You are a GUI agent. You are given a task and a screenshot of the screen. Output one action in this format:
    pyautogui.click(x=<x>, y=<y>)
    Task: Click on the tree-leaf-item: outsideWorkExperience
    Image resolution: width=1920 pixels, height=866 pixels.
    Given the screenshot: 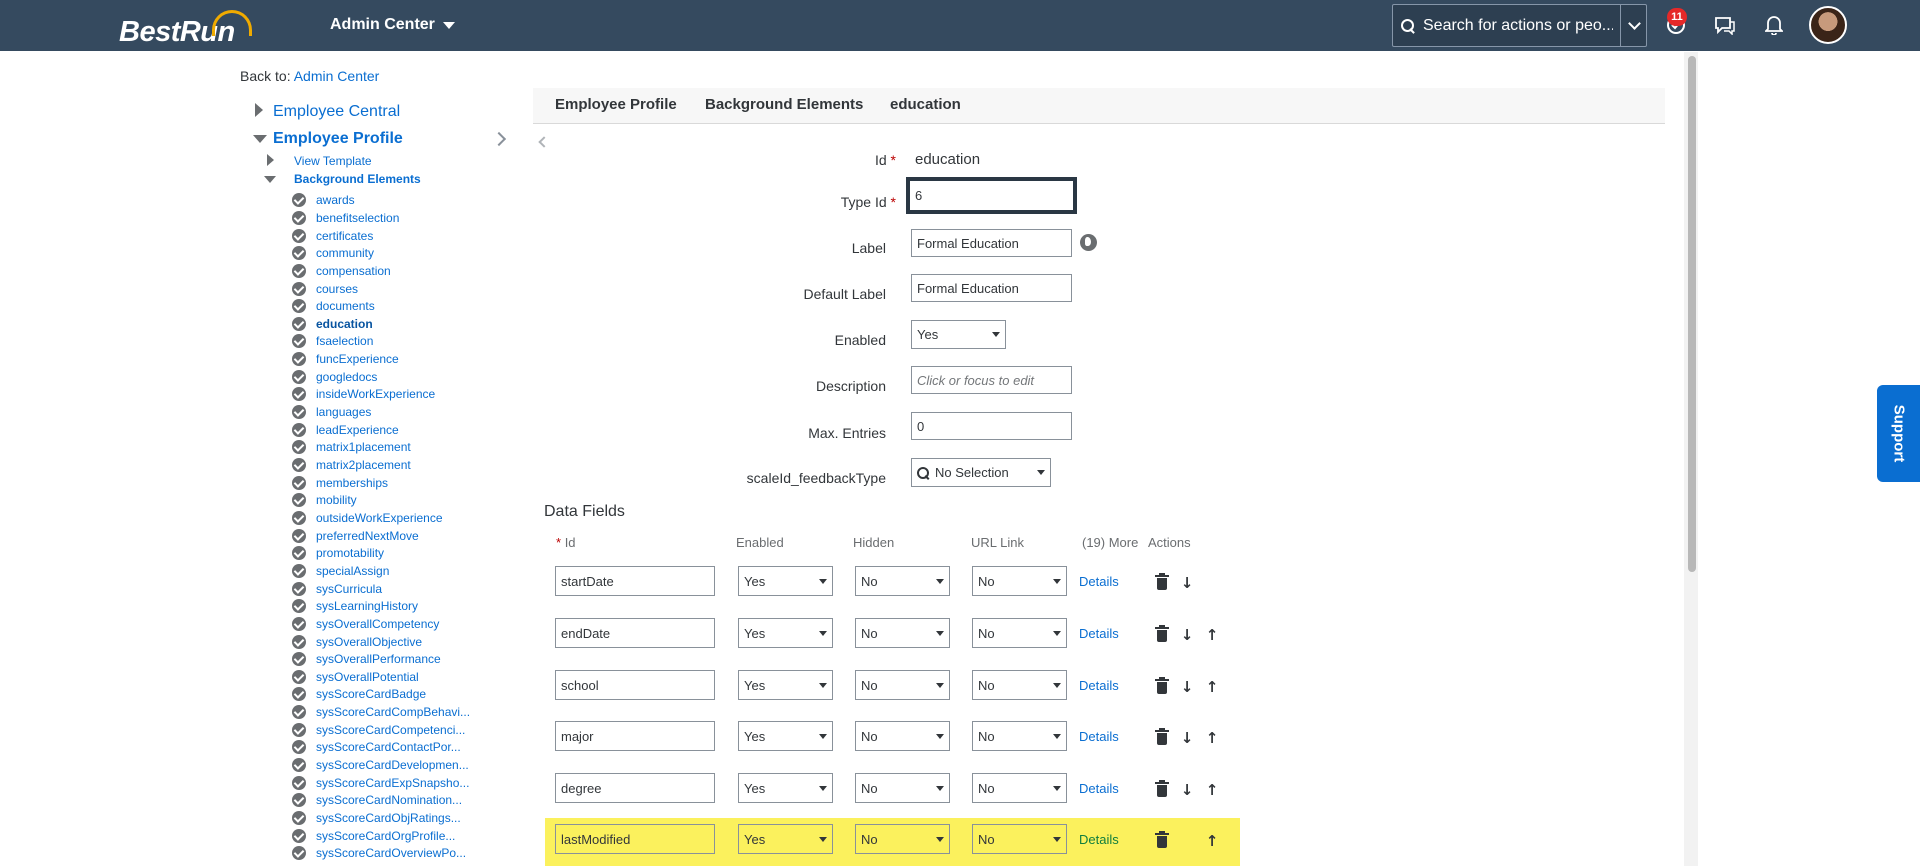 What is the action you would take?
    pyautogui.click(x=367, y=518)
    